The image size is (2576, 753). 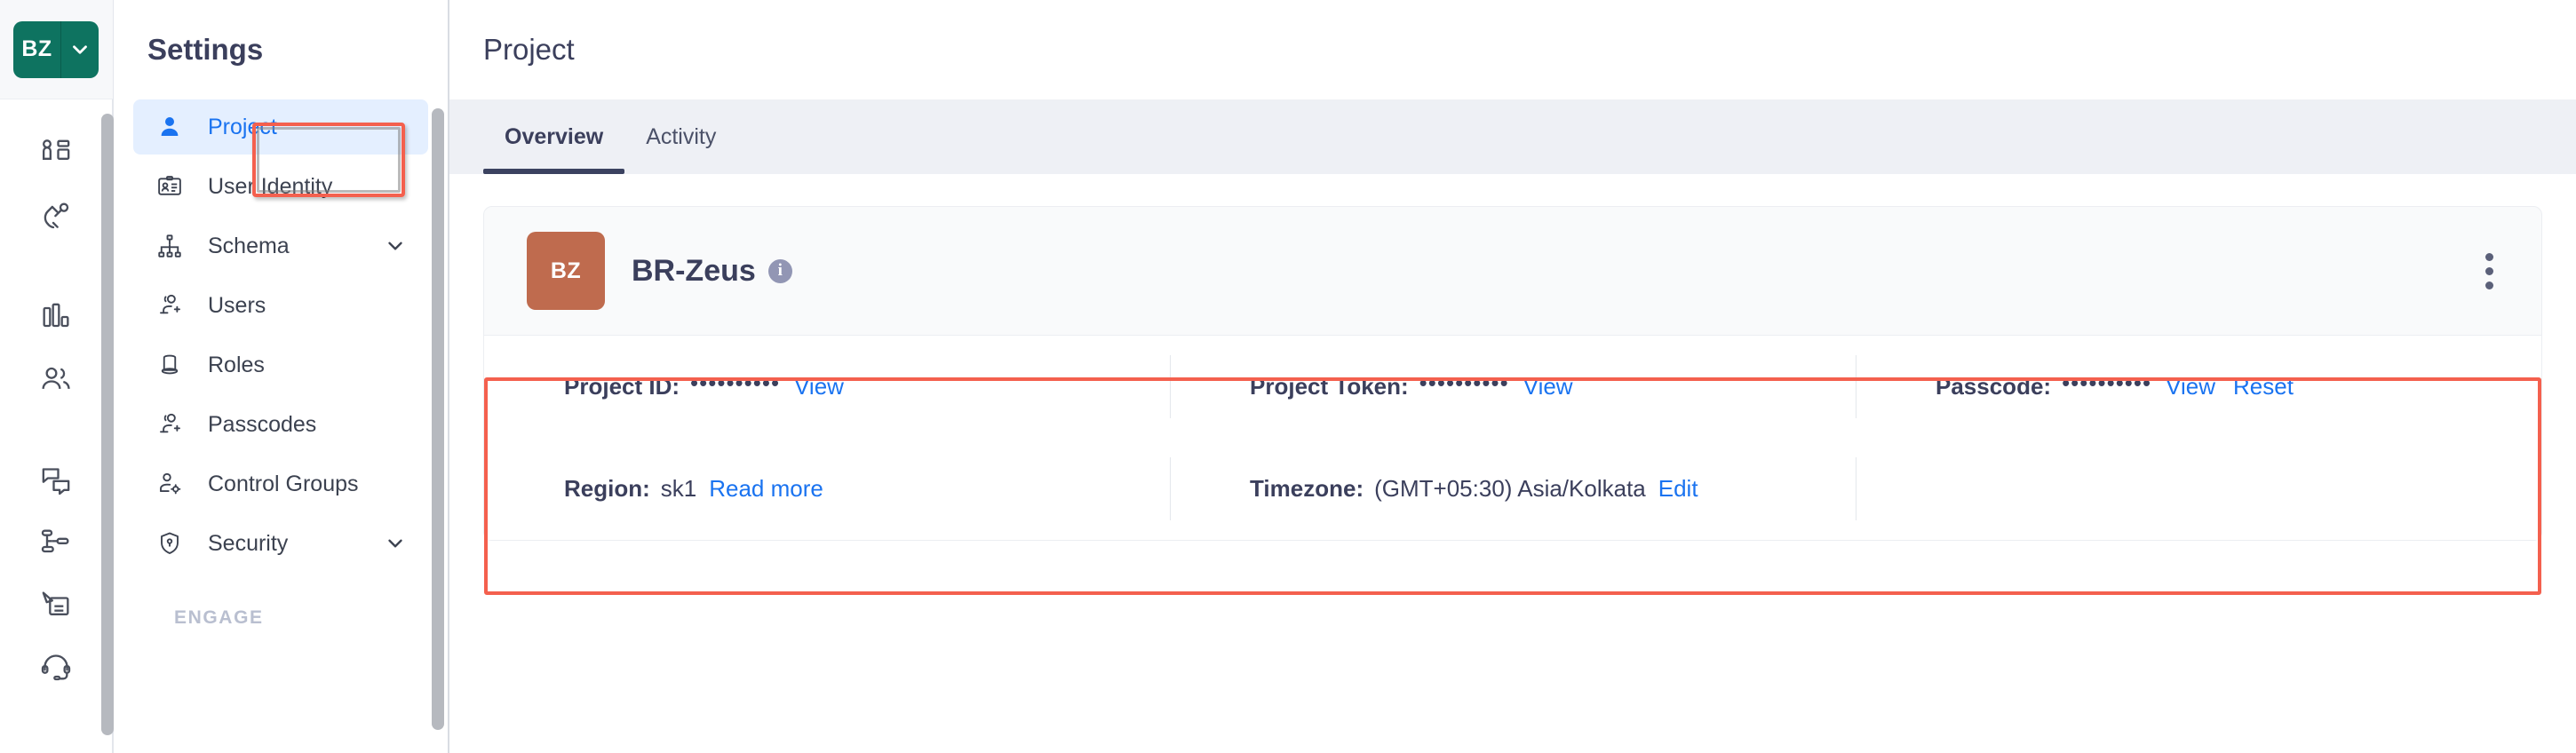 I want to click on bar-chart-icon, so click(x=56, y=317).